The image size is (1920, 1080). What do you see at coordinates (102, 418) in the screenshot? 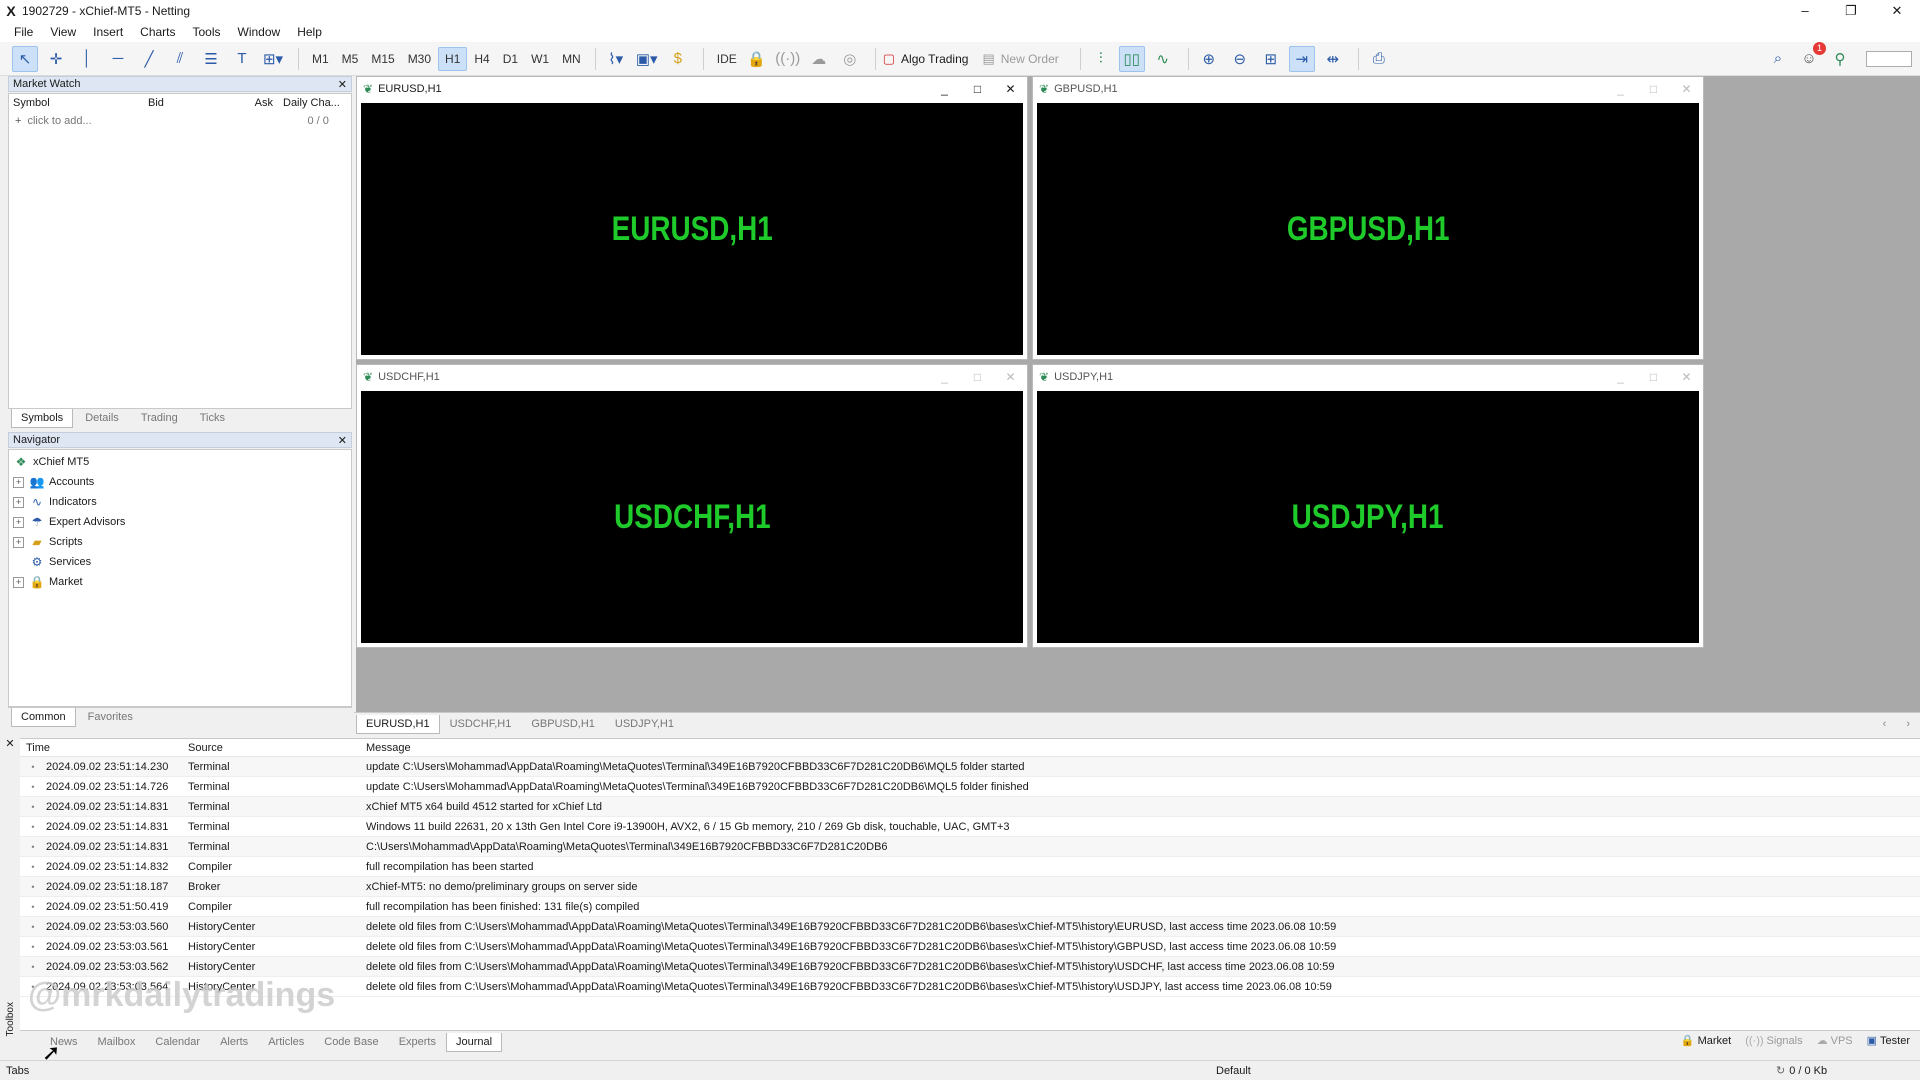
I see `tab-details: Details` at bounding box center [102, 418].